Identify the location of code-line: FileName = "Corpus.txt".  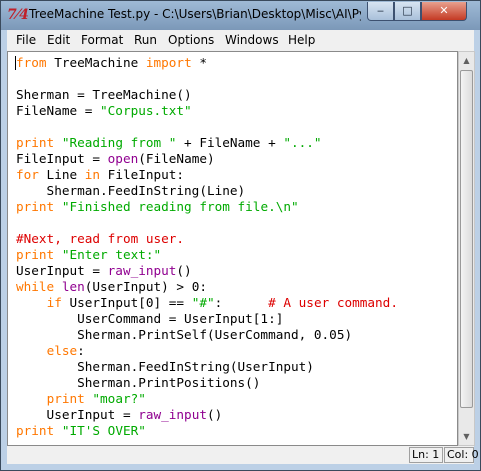
(104, 111).